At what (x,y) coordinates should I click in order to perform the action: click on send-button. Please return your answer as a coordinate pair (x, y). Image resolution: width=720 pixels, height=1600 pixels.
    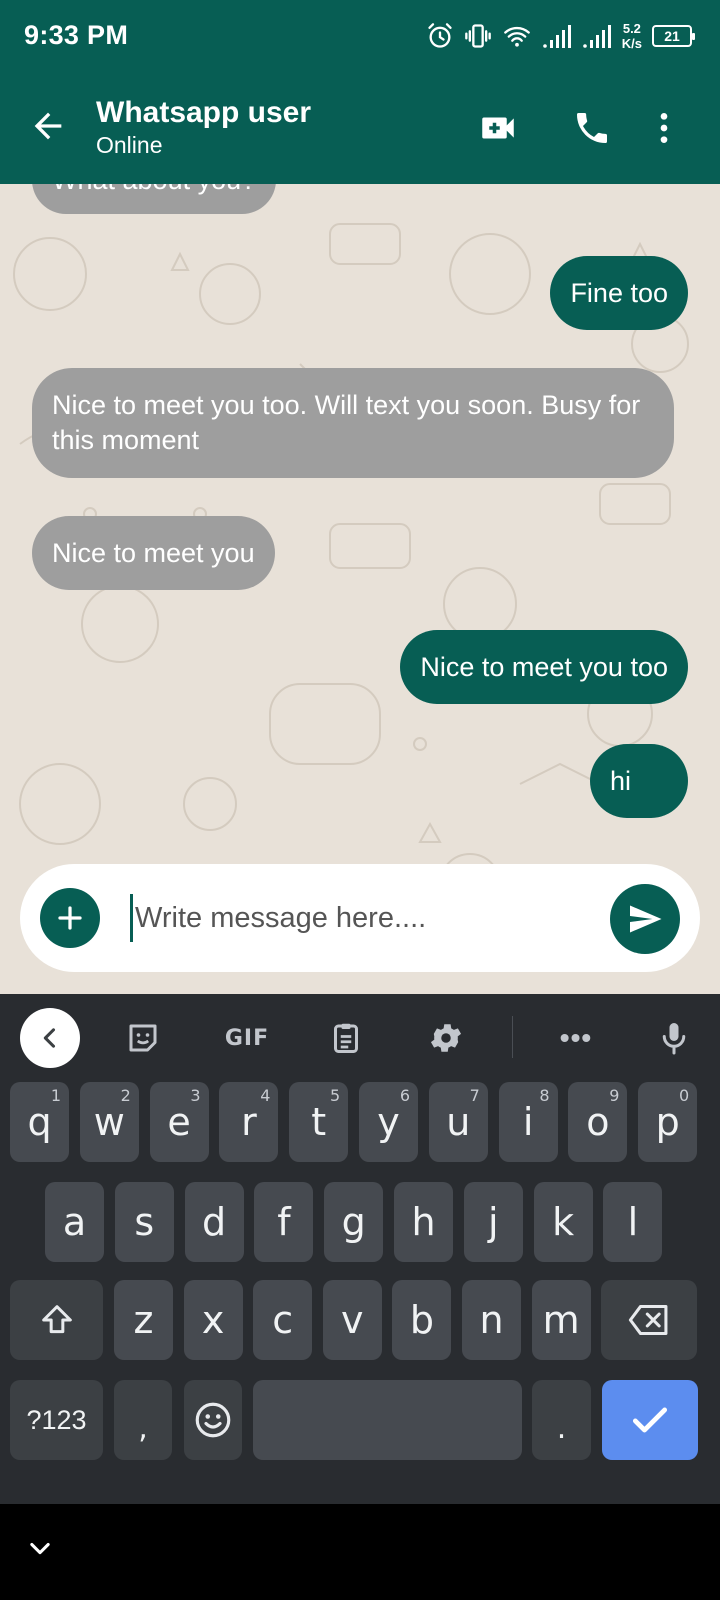
    Looking at the image, I should click on (645, 919).